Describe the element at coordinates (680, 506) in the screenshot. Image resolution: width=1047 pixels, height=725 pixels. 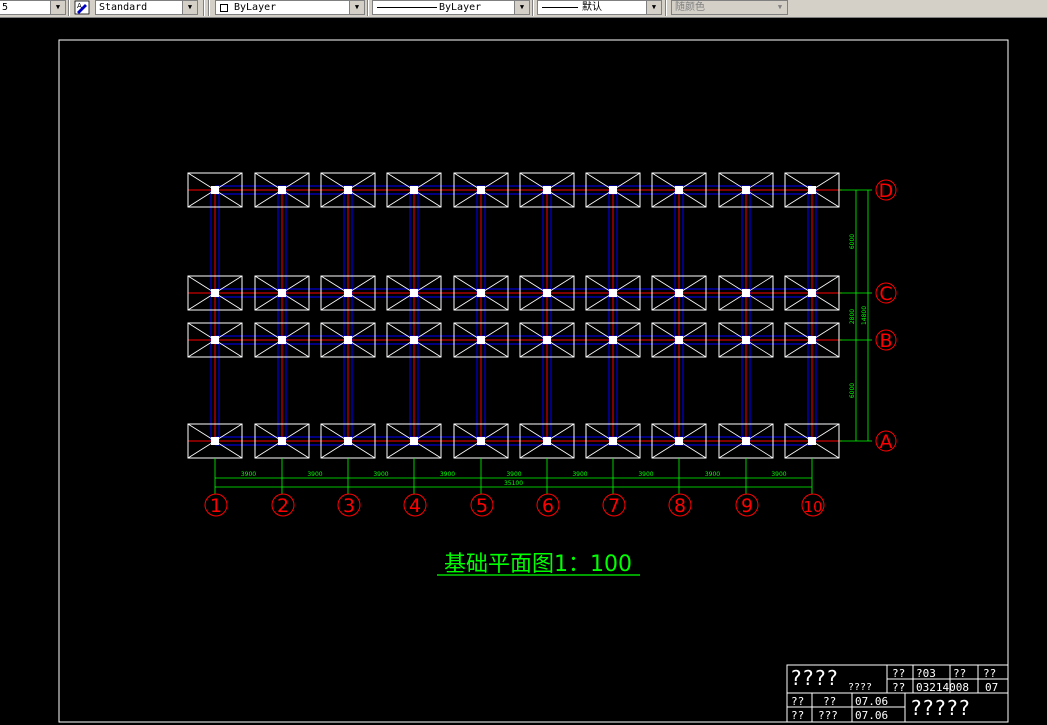
I see `column-axis-label: 8` at that location.